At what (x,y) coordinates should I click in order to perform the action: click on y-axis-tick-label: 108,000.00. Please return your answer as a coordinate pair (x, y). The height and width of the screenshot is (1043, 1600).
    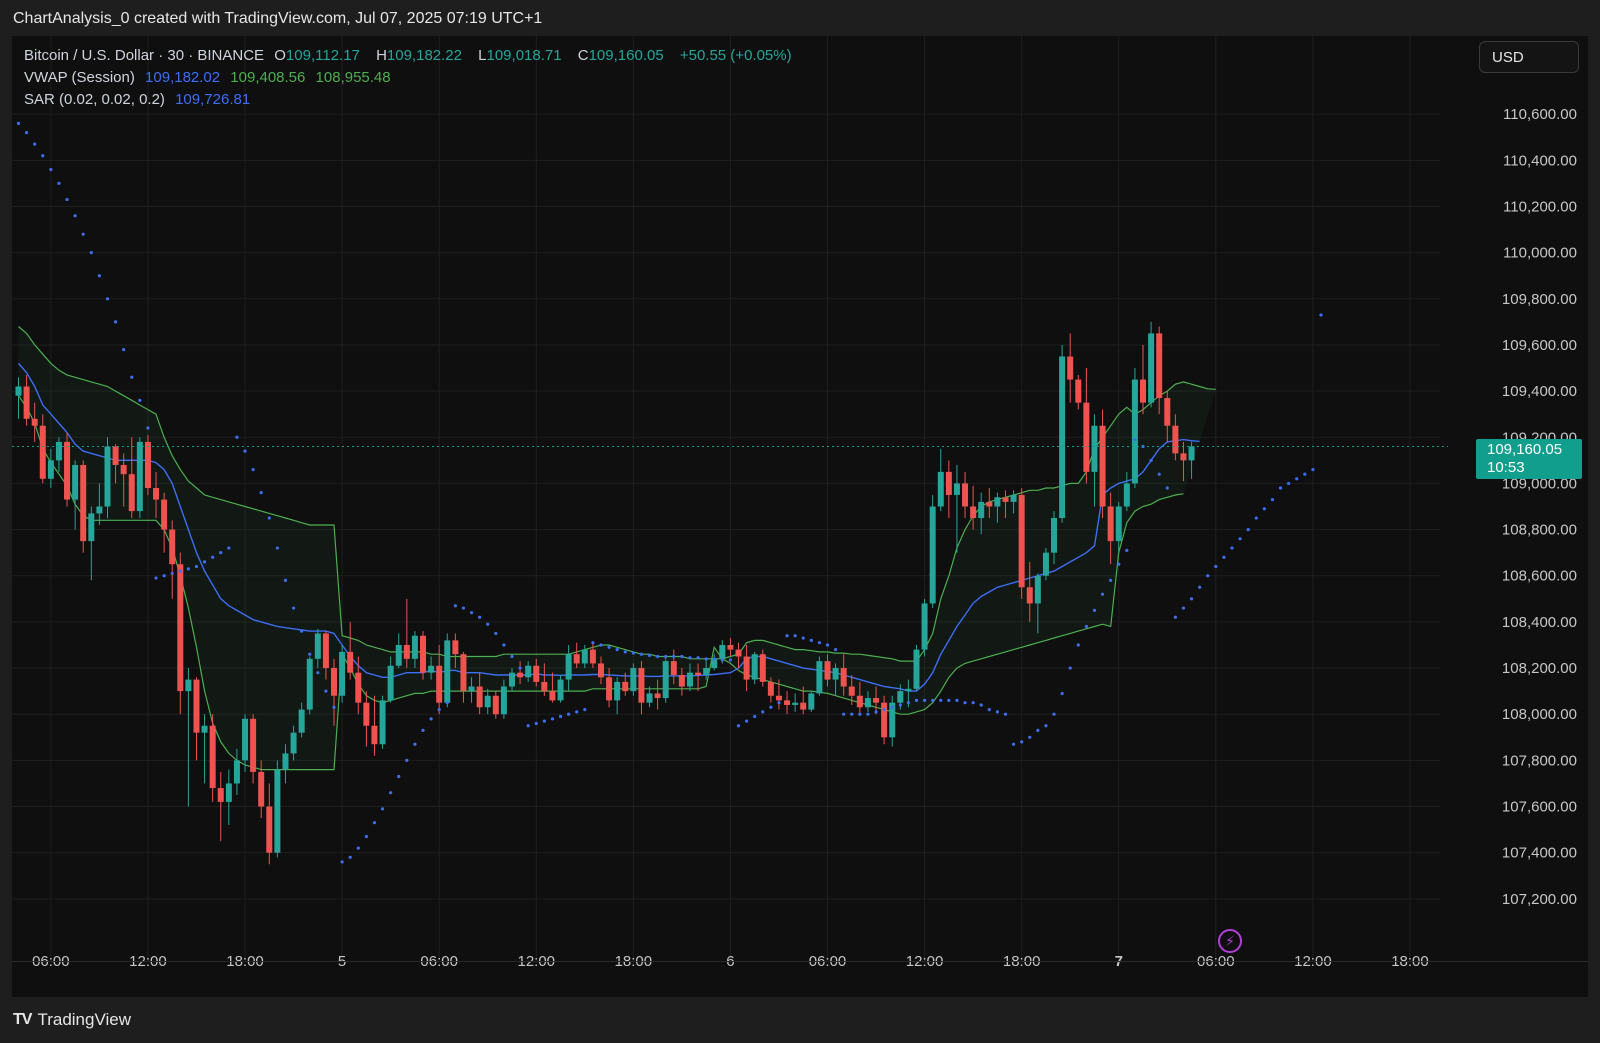
    Looking at the image, I should click on (1539, 714).